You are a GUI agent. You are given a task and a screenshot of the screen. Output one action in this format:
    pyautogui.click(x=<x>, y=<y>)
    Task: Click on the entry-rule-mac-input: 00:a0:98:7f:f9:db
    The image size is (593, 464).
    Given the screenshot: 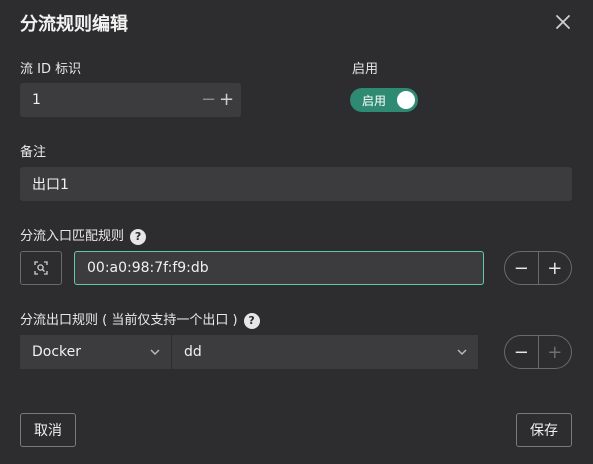 What is the action you would take?
    pyautogui.click(x=279, y=268)
    